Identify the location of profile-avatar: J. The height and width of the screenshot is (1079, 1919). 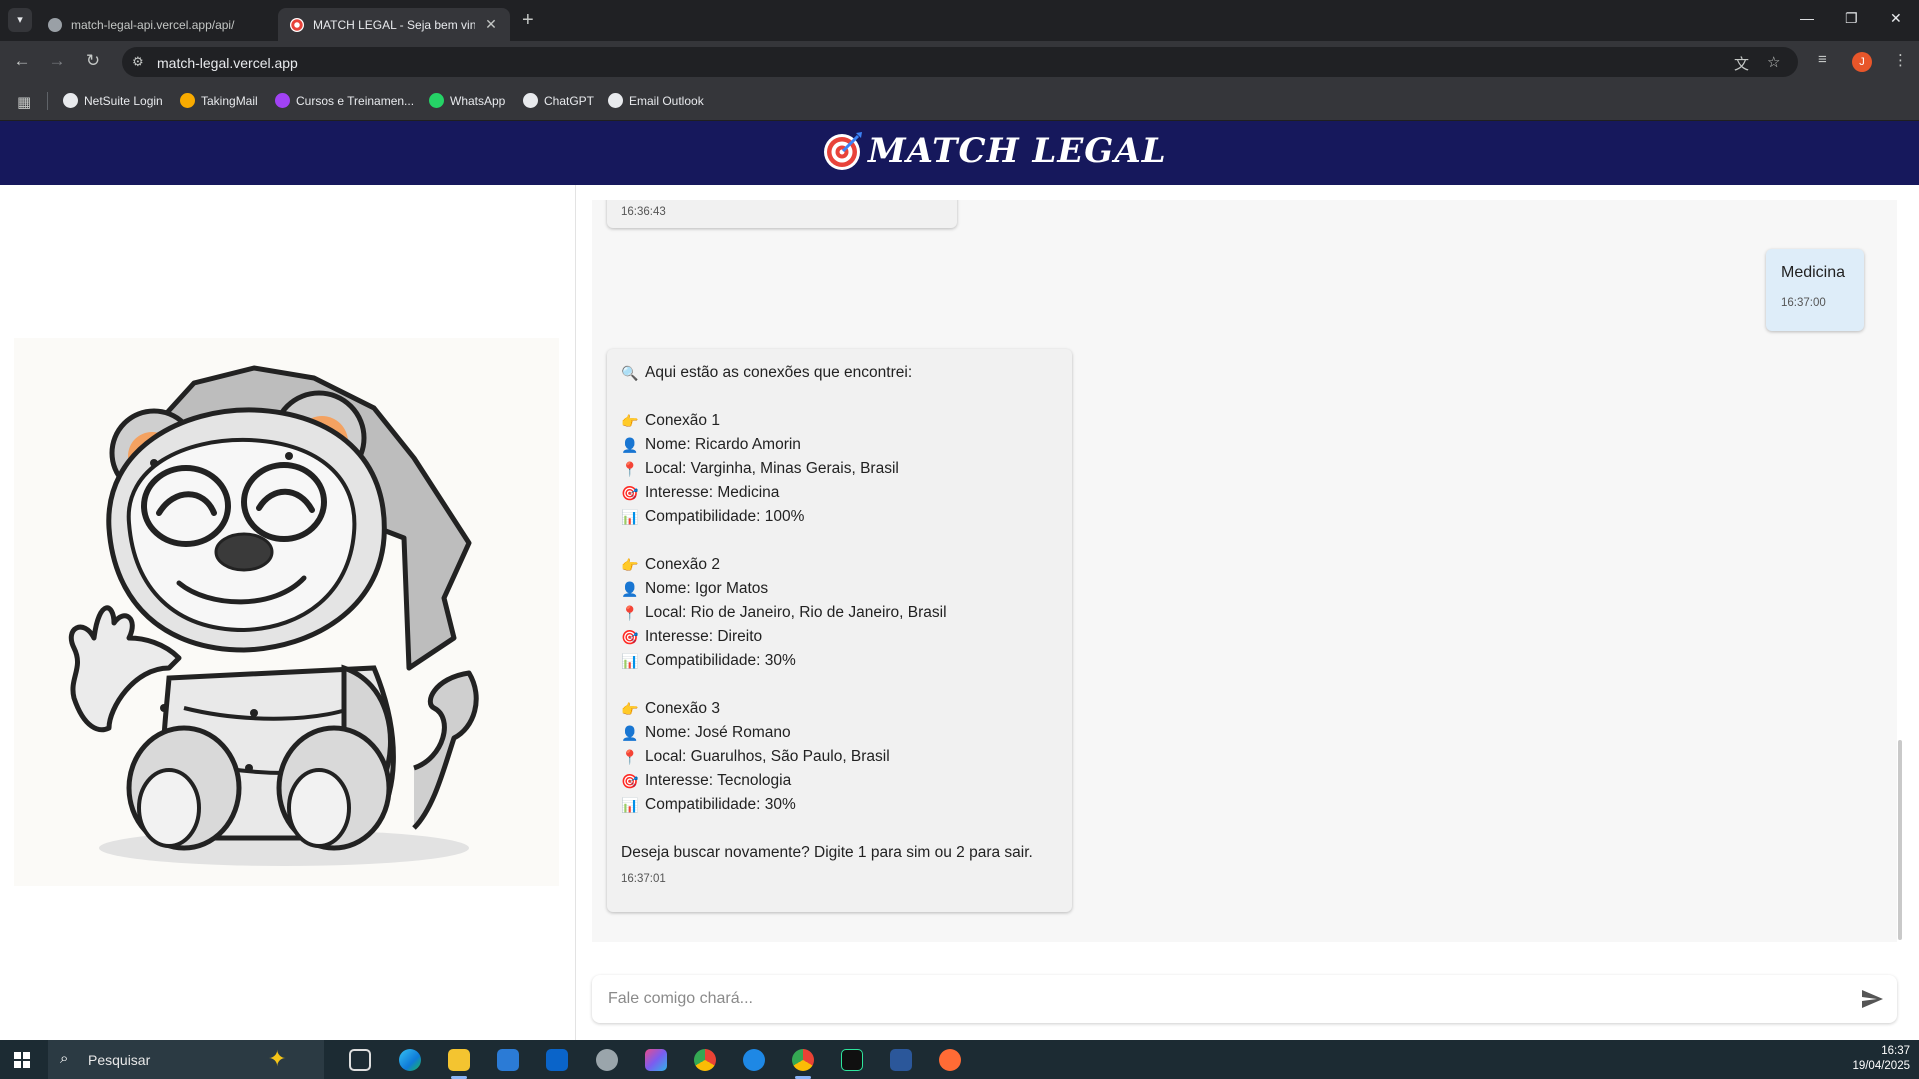
(1862, 62).